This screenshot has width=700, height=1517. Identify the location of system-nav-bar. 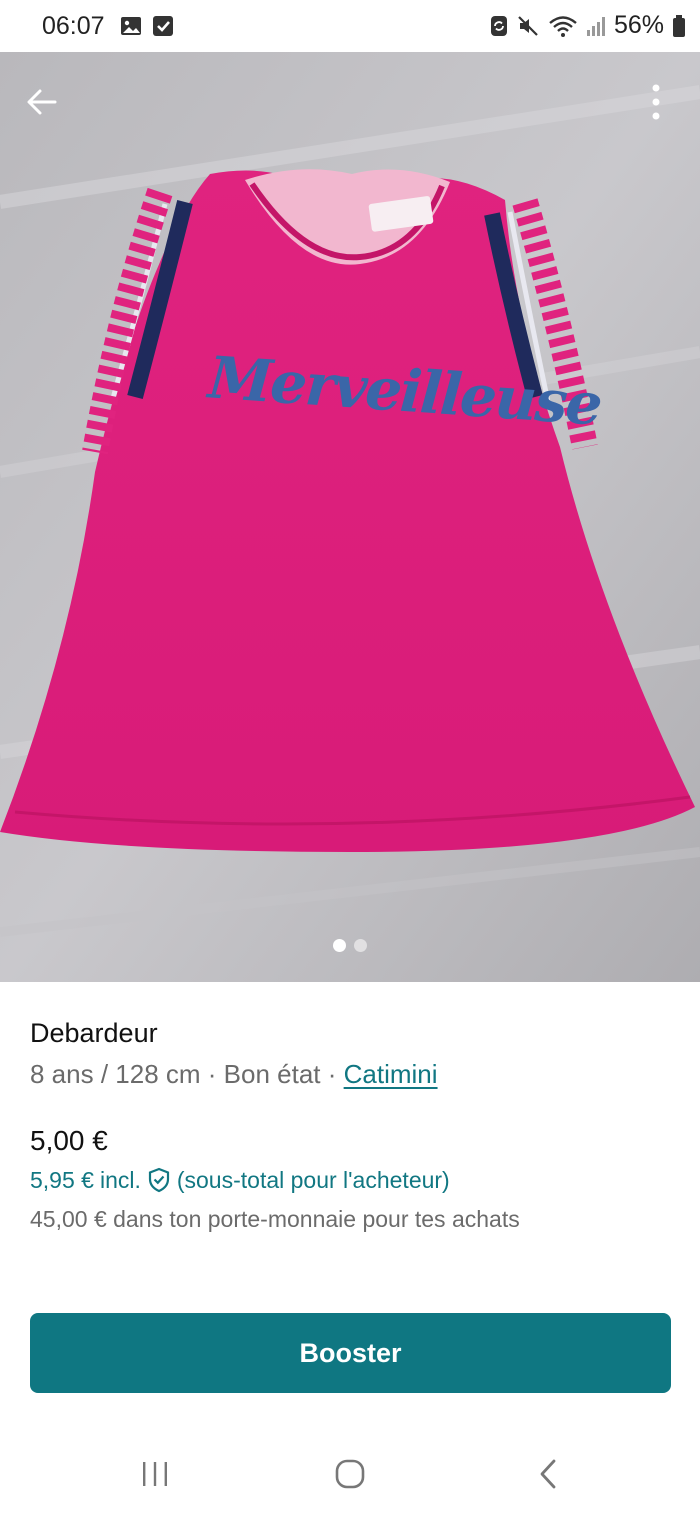
(350, 1473).